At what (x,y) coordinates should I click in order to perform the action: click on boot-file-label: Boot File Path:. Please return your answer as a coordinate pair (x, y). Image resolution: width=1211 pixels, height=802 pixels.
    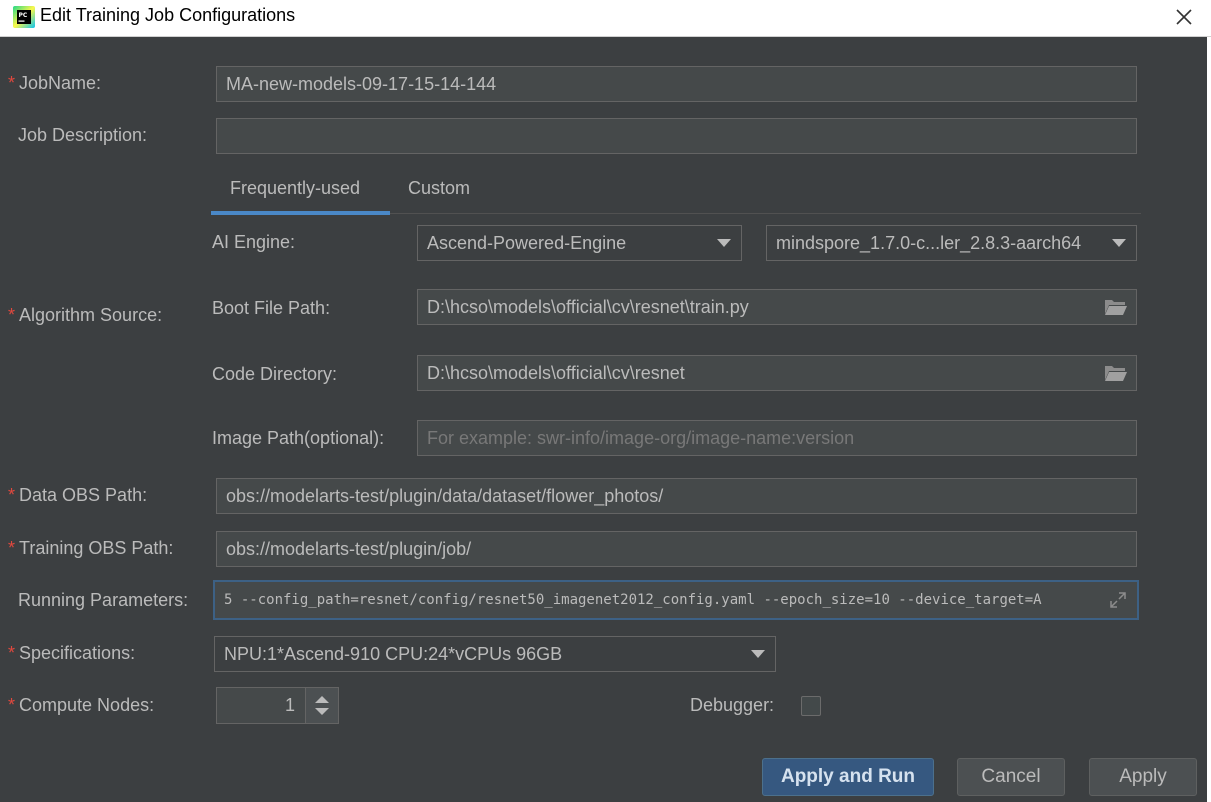
    Looking at the image, I should click on (271, 308).